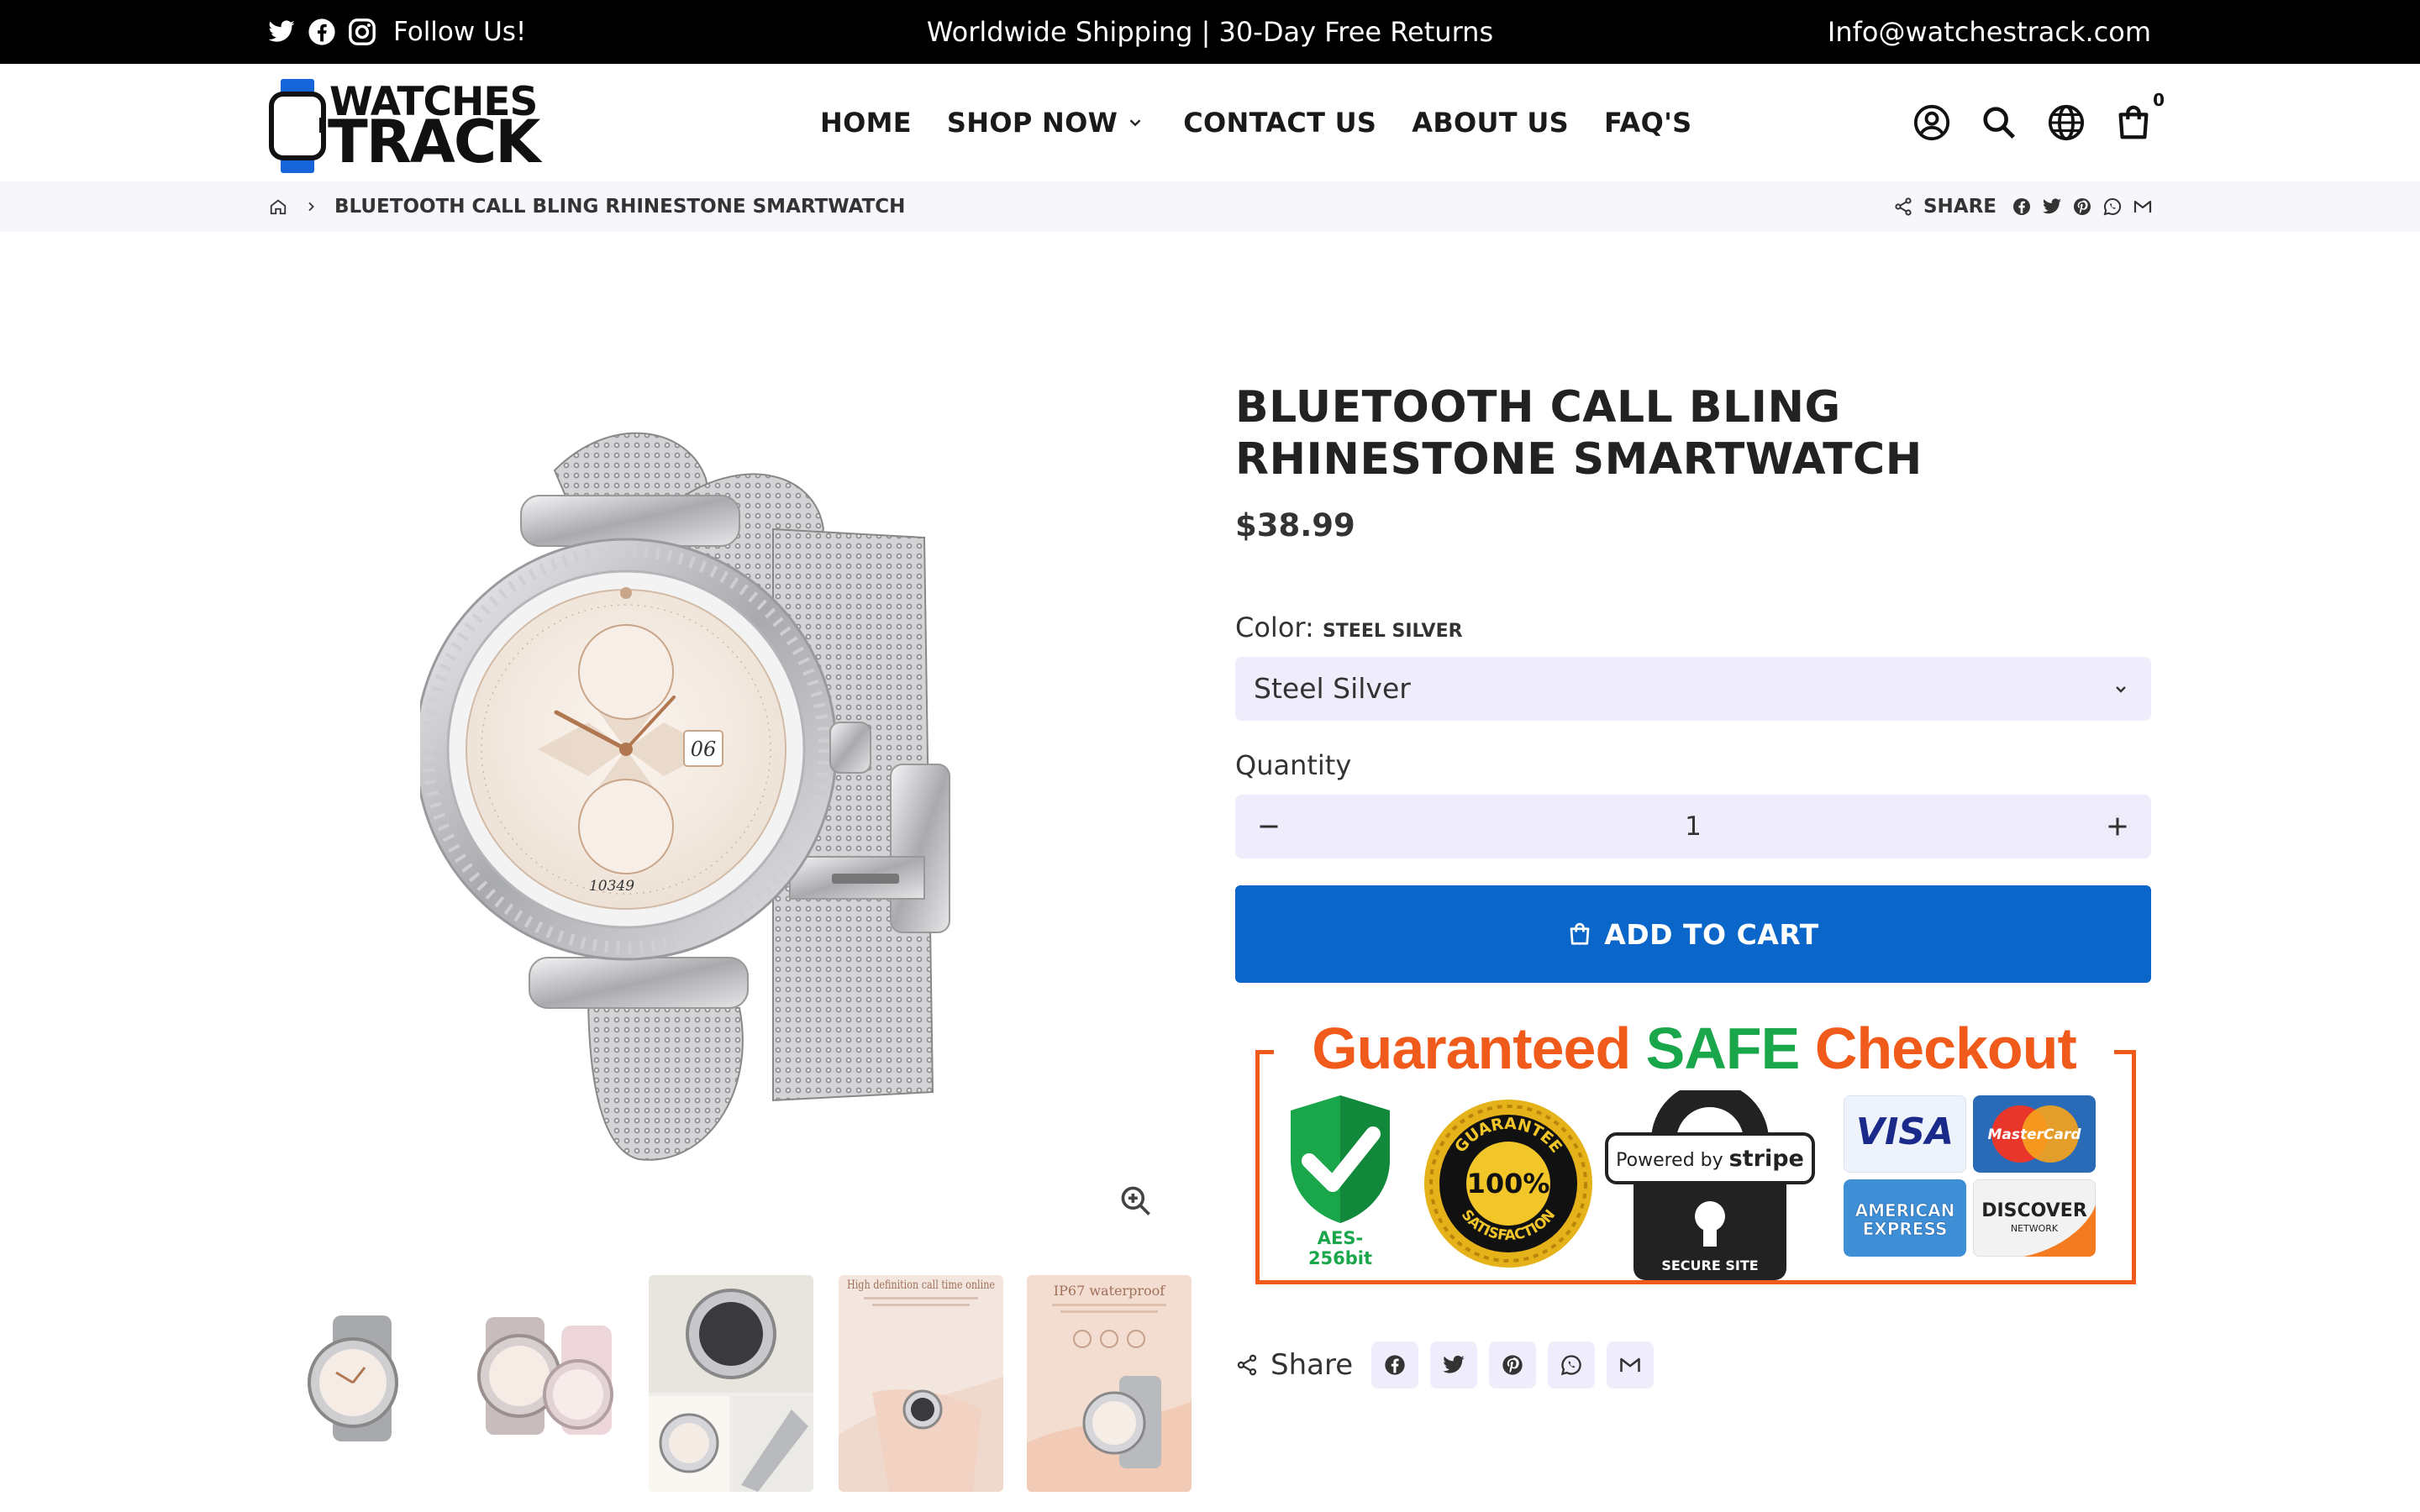 This screenshot has height=1512, width=2420. Describe the element at coordinates (704, 749) in the screenshot. I see `dial-date: 06` at that location.